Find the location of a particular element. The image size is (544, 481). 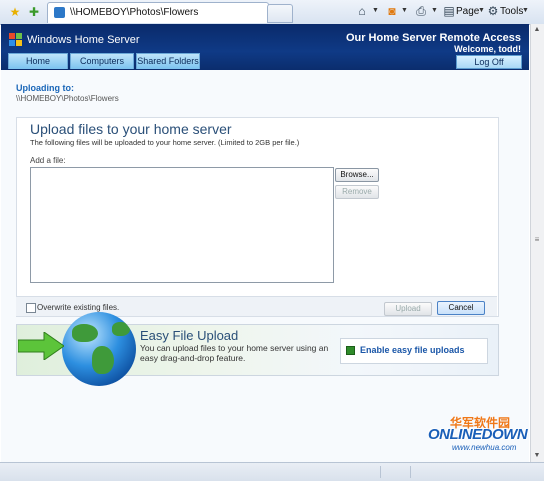

watermark-url: www.newhua.com is located at coordinates (484, 447).